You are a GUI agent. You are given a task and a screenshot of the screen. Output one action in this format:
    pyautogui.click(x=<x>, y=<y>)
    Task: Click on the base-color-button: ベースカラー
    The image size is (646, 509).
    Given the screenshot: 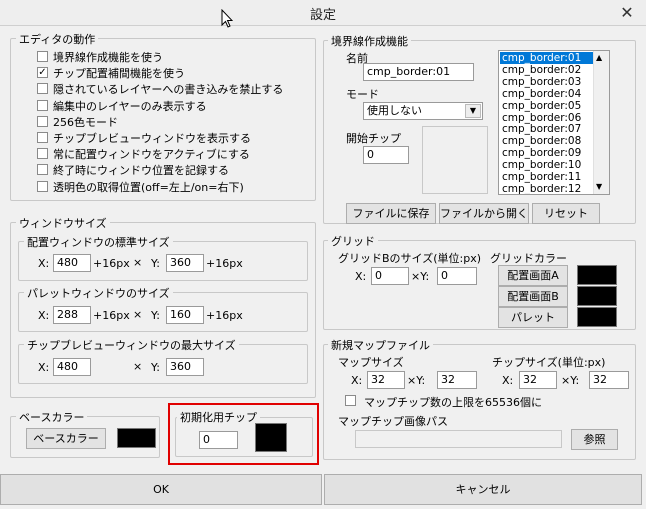 What is the action you would take?
    pyautogui.click(x=66, y=438)
    